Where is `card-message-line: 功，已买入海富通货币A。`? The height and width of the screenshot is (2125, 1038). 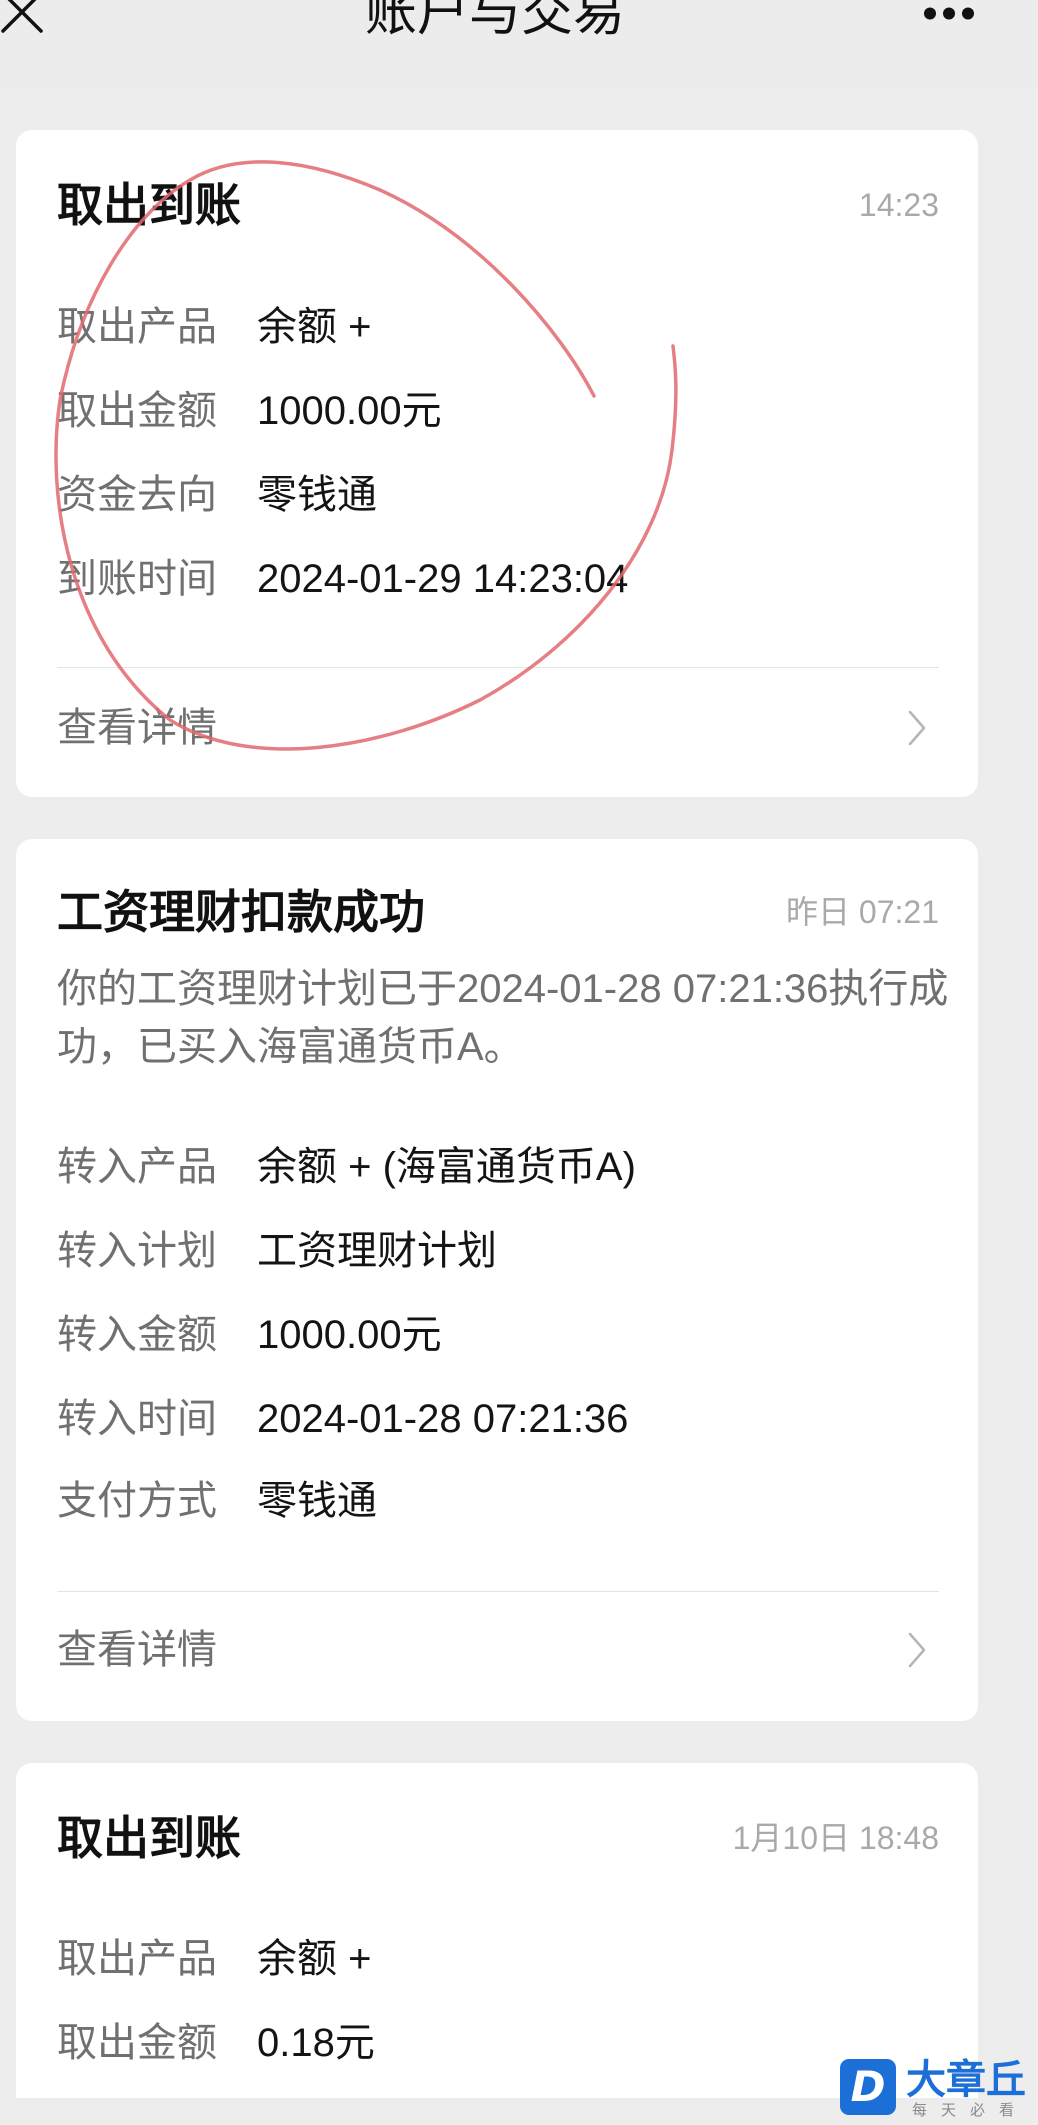 card-message-line: 功，已买入海富通货币A。 is located at coordinates (290, 1047).